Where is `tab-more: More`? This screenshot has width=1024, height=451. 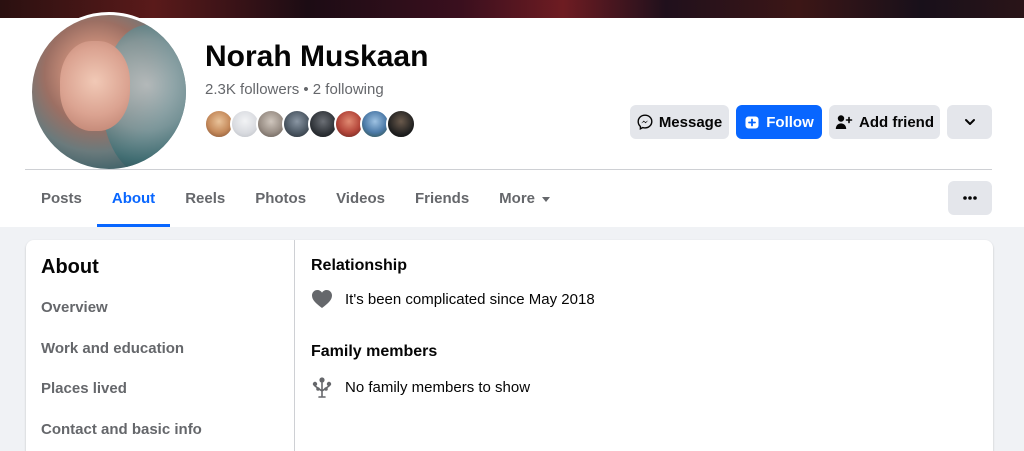
tab-more: More is located at coordinates (525, 198).